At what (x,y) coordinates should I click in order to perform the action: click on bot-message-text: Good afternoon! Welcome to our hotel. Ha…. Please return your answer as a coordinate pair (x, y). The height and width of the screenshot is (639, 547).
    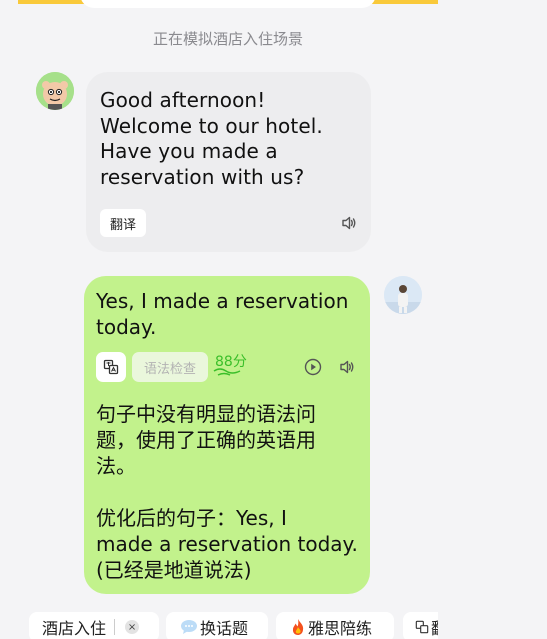
    Looking at the image, I should click on (228, 139).